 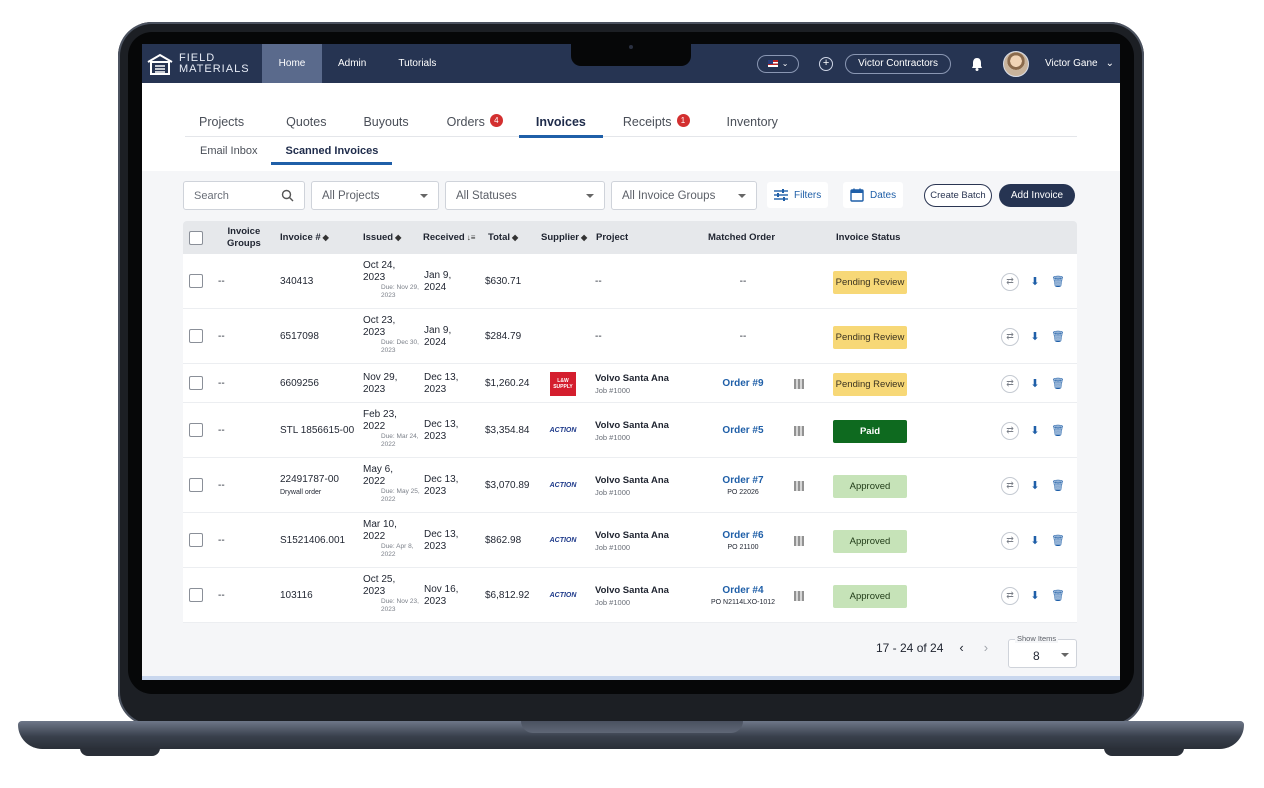 I want to click on col-invoice-number: Invoice # ◆, so click(x=304, y=237).